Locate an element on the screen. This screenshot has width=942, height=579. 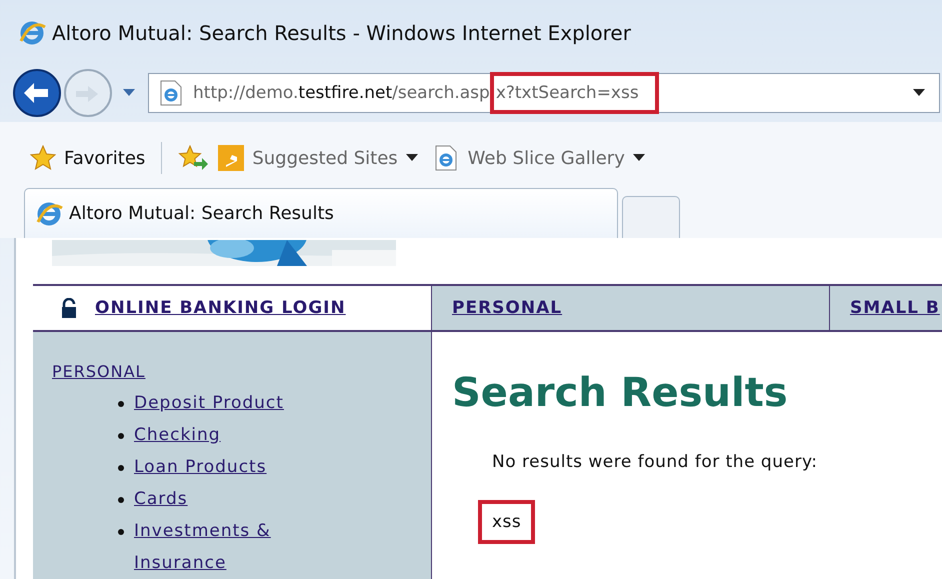
lock-icon is located at coordinates (69, 308).